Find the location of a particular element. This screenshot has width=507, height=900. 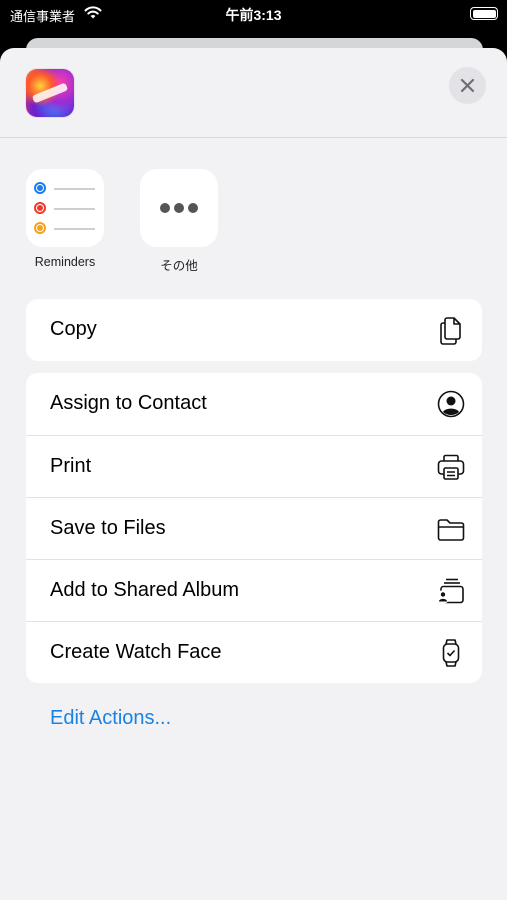

action-add-to-shared-album: Add to Shared Album is located at coordinates (254, 590).